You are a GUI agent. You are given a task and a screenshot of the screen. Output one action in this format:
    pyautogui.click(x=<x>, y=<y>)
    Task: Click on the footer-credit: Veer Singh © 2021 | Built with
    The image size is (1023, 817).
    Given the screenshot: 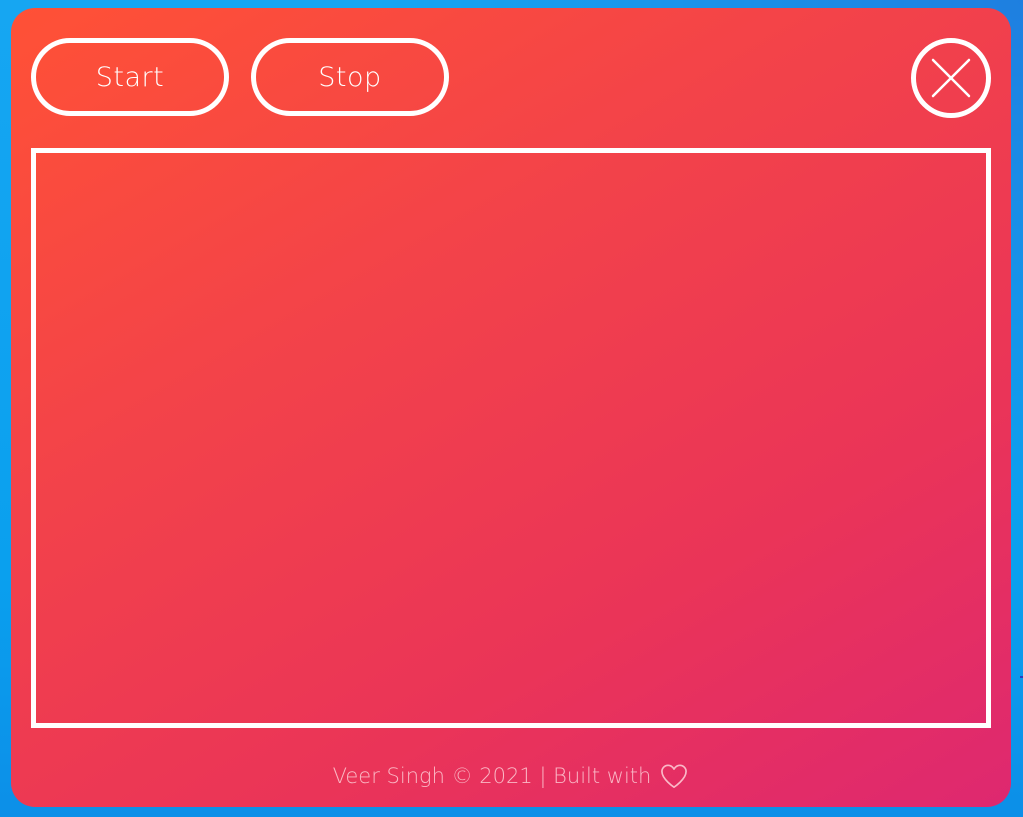 What is the action you would take?
    pyautogui.click(x=492, y=776)
    